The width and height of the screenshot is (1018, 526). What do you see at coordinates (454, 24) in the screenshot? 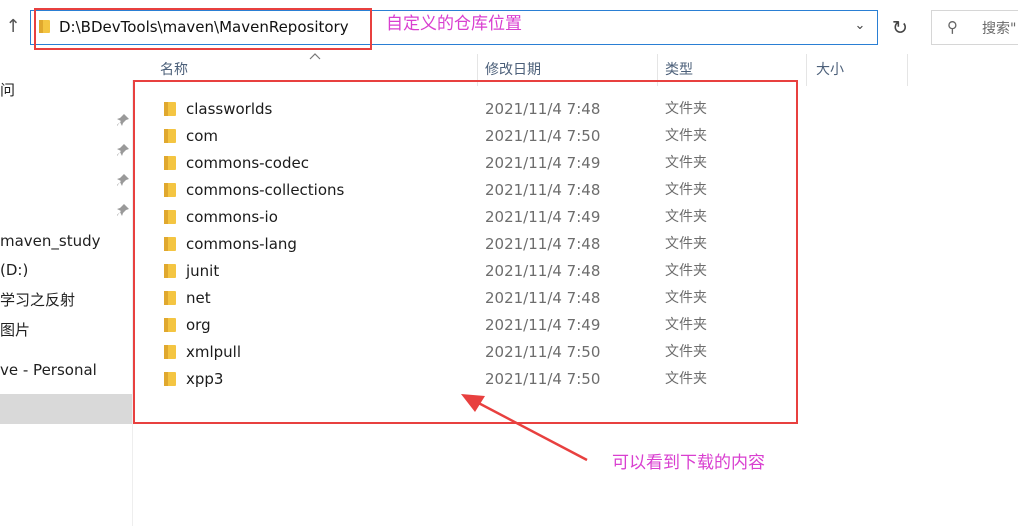
I see `annotation-path-note: 自定义的仓库位置` at bounding box center [454, 24].